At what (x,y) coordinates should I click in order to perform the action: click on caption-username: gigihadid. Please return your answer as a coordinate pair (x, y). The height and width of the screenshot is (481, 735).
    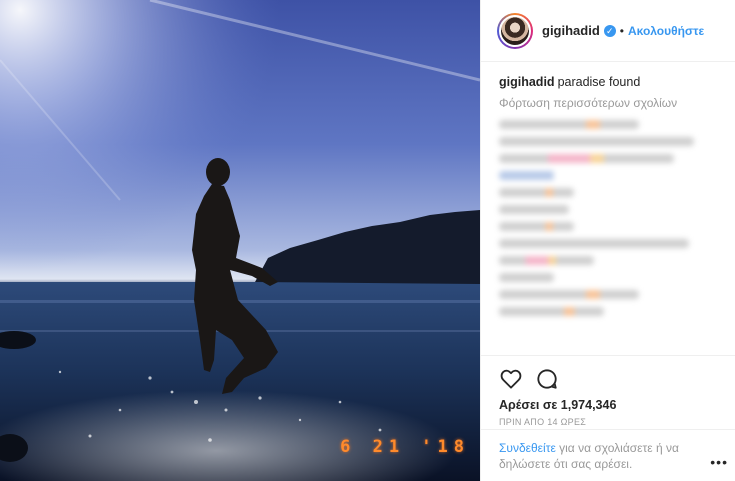
    Looking at the image, I should click on (527, 82).